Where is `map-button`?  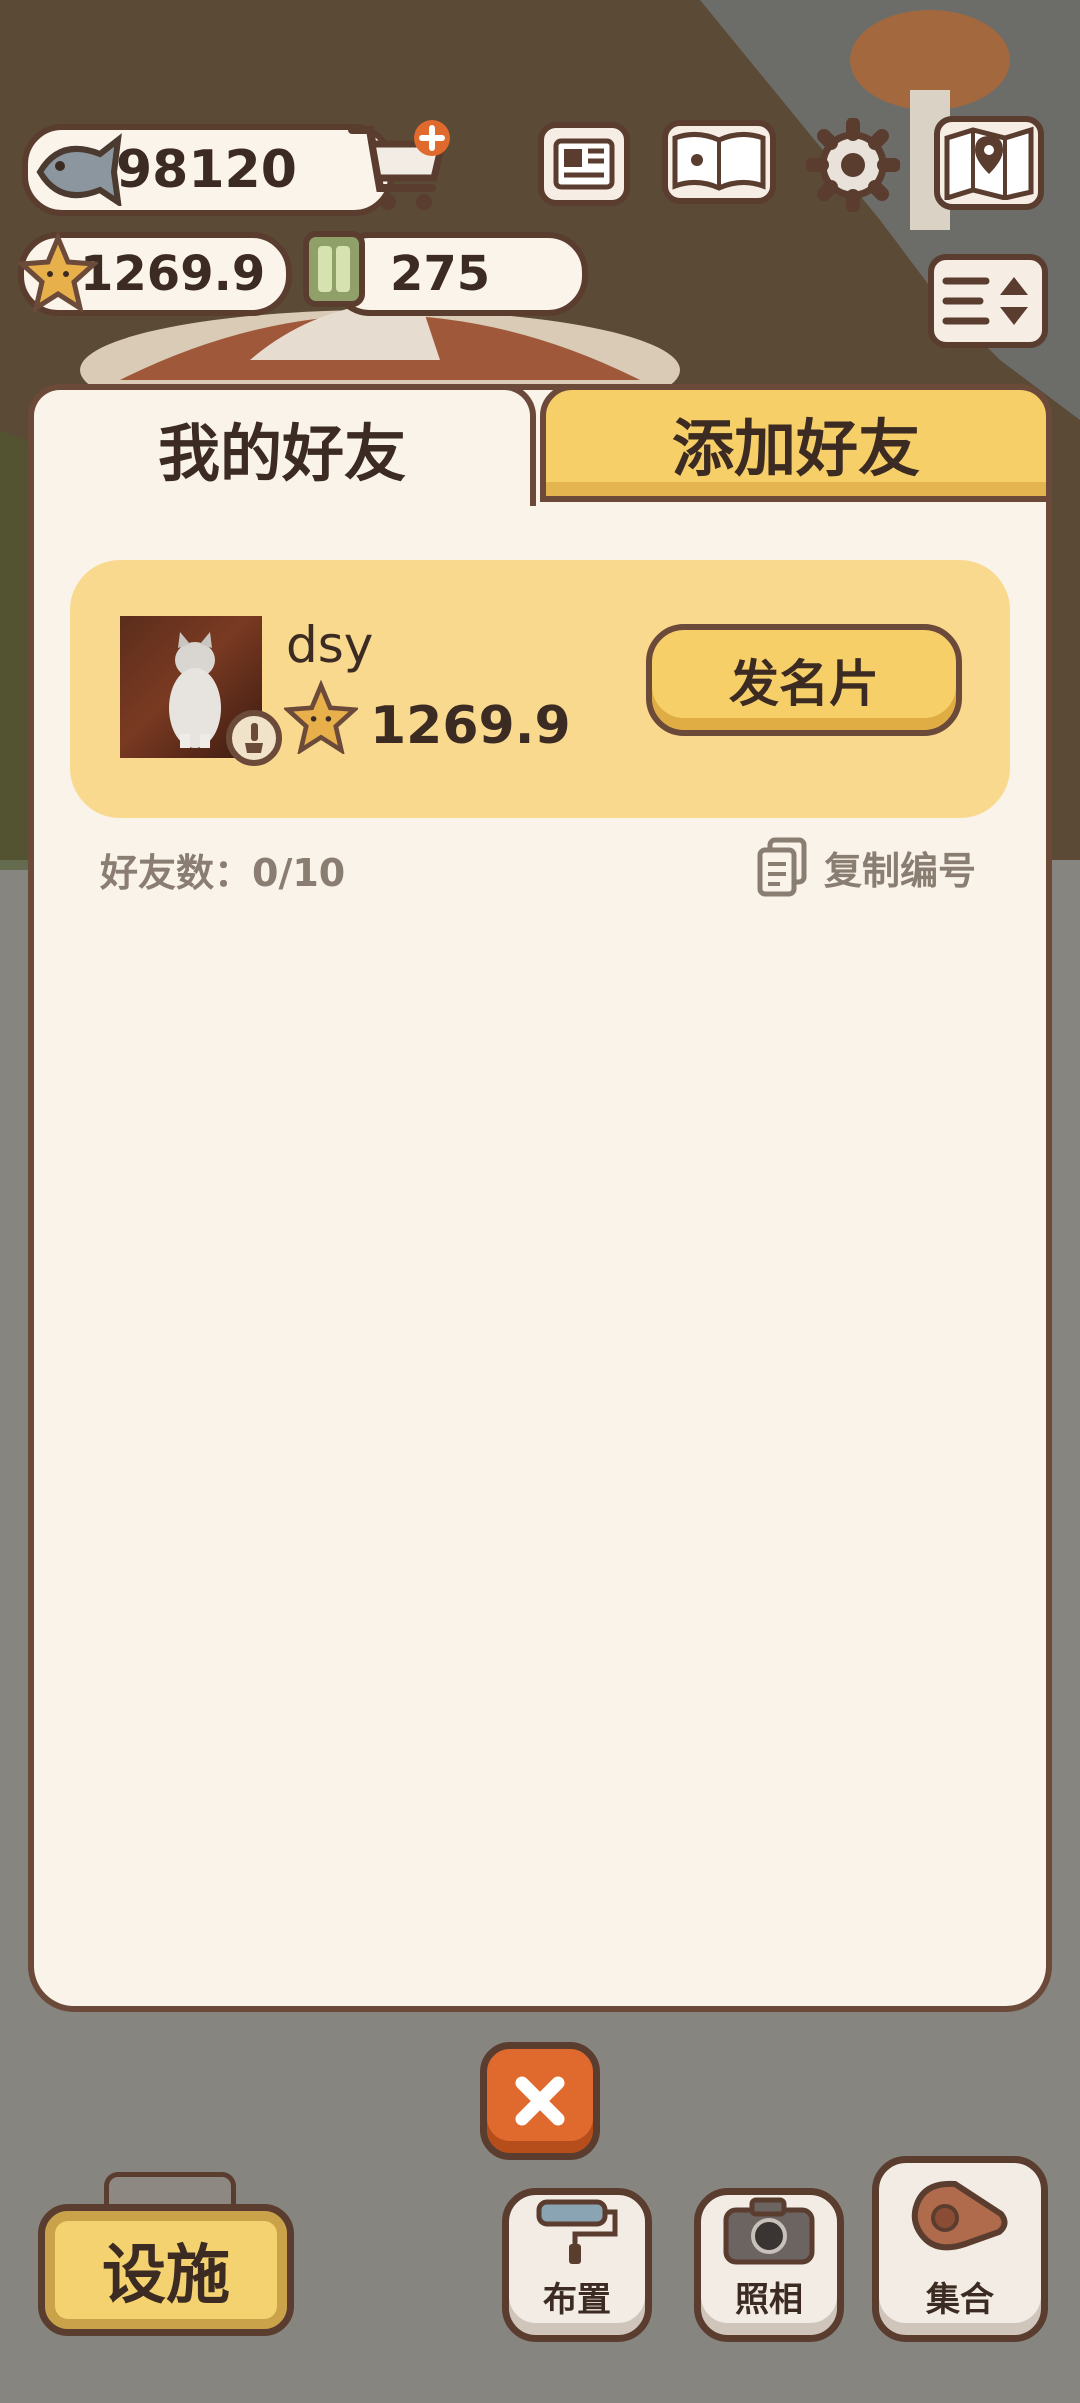 map-button is located at coordinates (989, 163).